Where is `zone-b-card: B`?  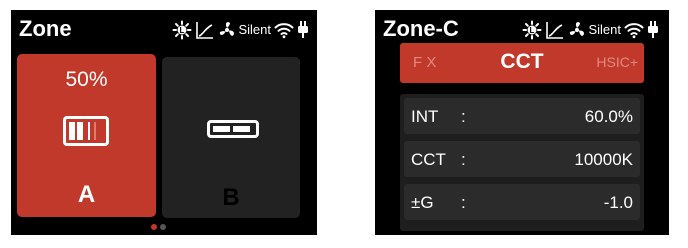
zone-b-card: B is located at coordinates (231, 137).